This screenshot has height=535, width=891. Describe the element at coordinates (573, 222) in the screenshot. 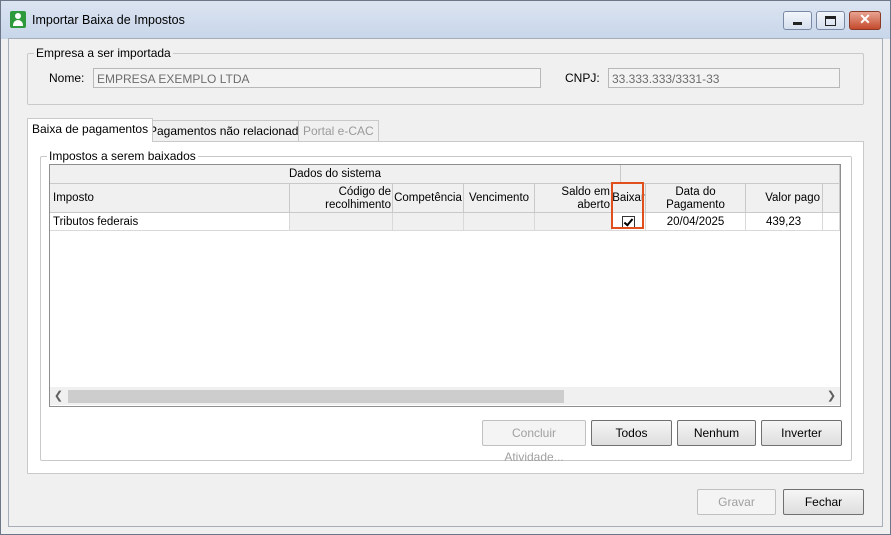

I see `cell-saldo` at that location.